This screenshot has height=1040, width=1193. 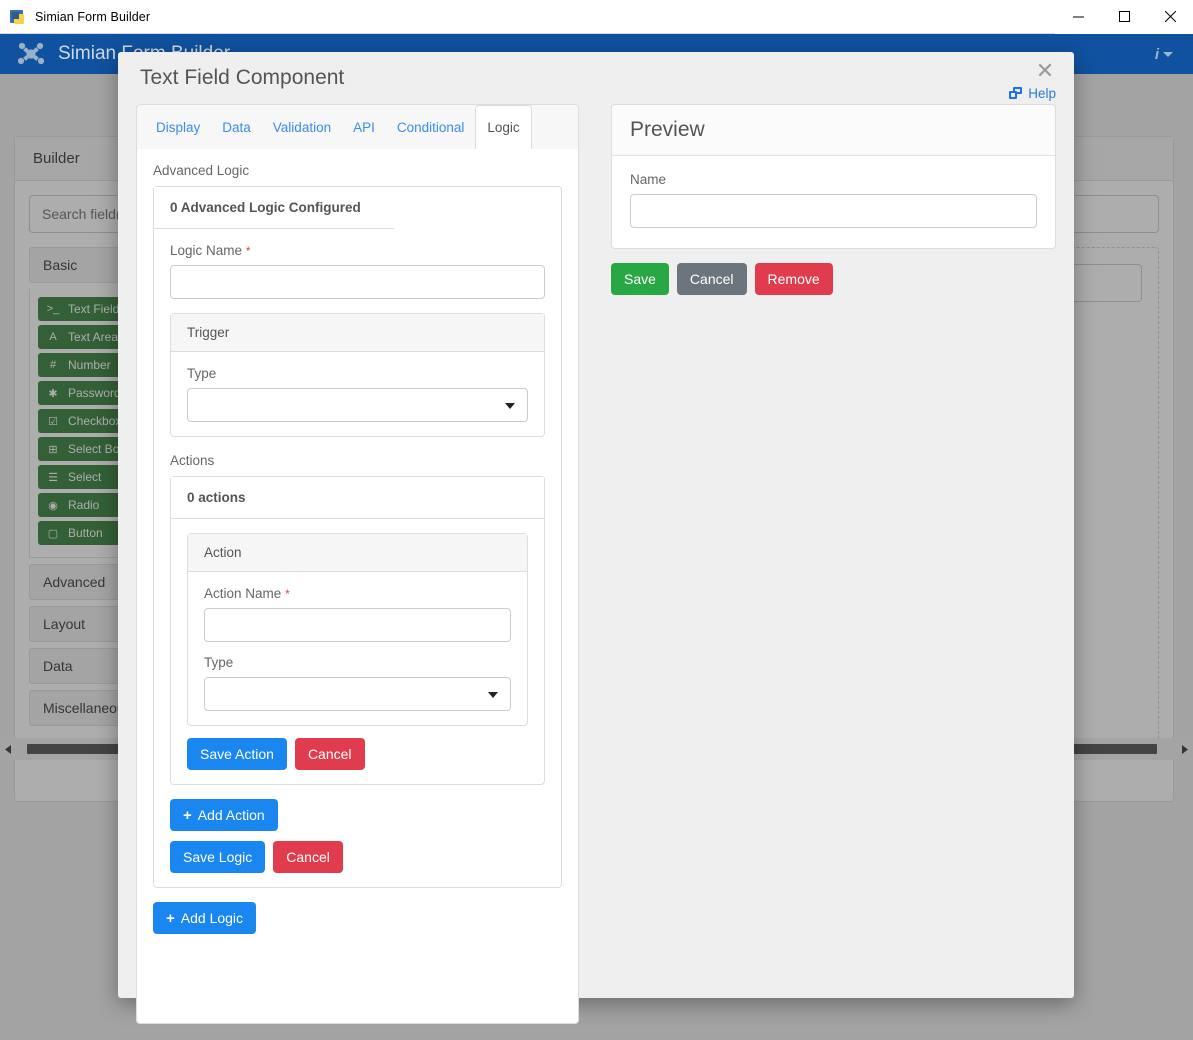 What do you see at coordinates (202, 373) in the screenshot?
I see `trigger-type-label: Type` at bounding box center [202, 373].